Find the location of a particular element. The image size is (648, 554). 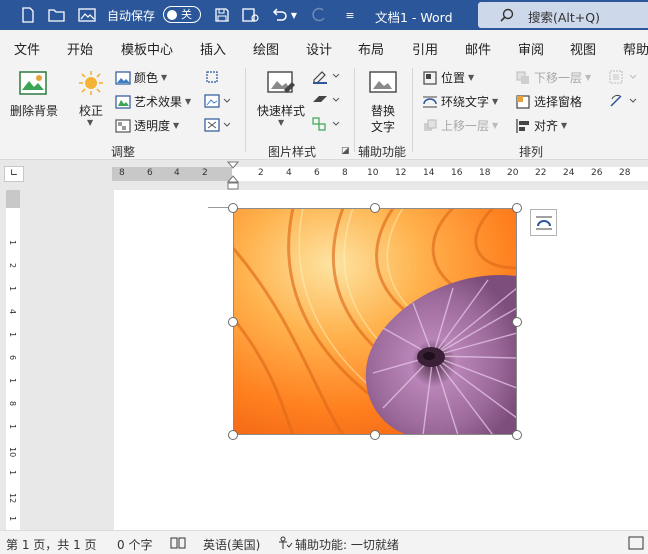

ruler-number: 20 is located at coordinates (513, 173).